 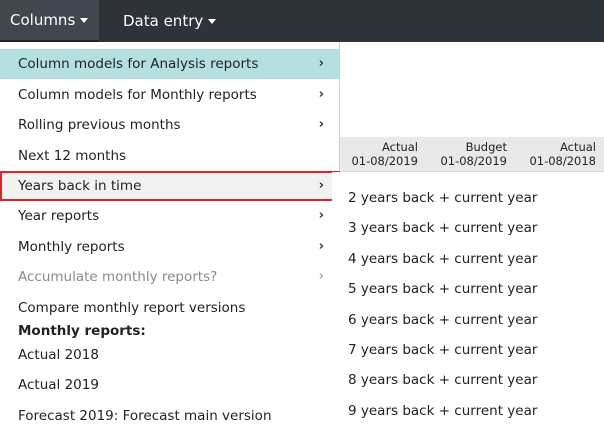 I want to click on menu-item-label: Column models for Monthly reports, so click(x=137, y=95).